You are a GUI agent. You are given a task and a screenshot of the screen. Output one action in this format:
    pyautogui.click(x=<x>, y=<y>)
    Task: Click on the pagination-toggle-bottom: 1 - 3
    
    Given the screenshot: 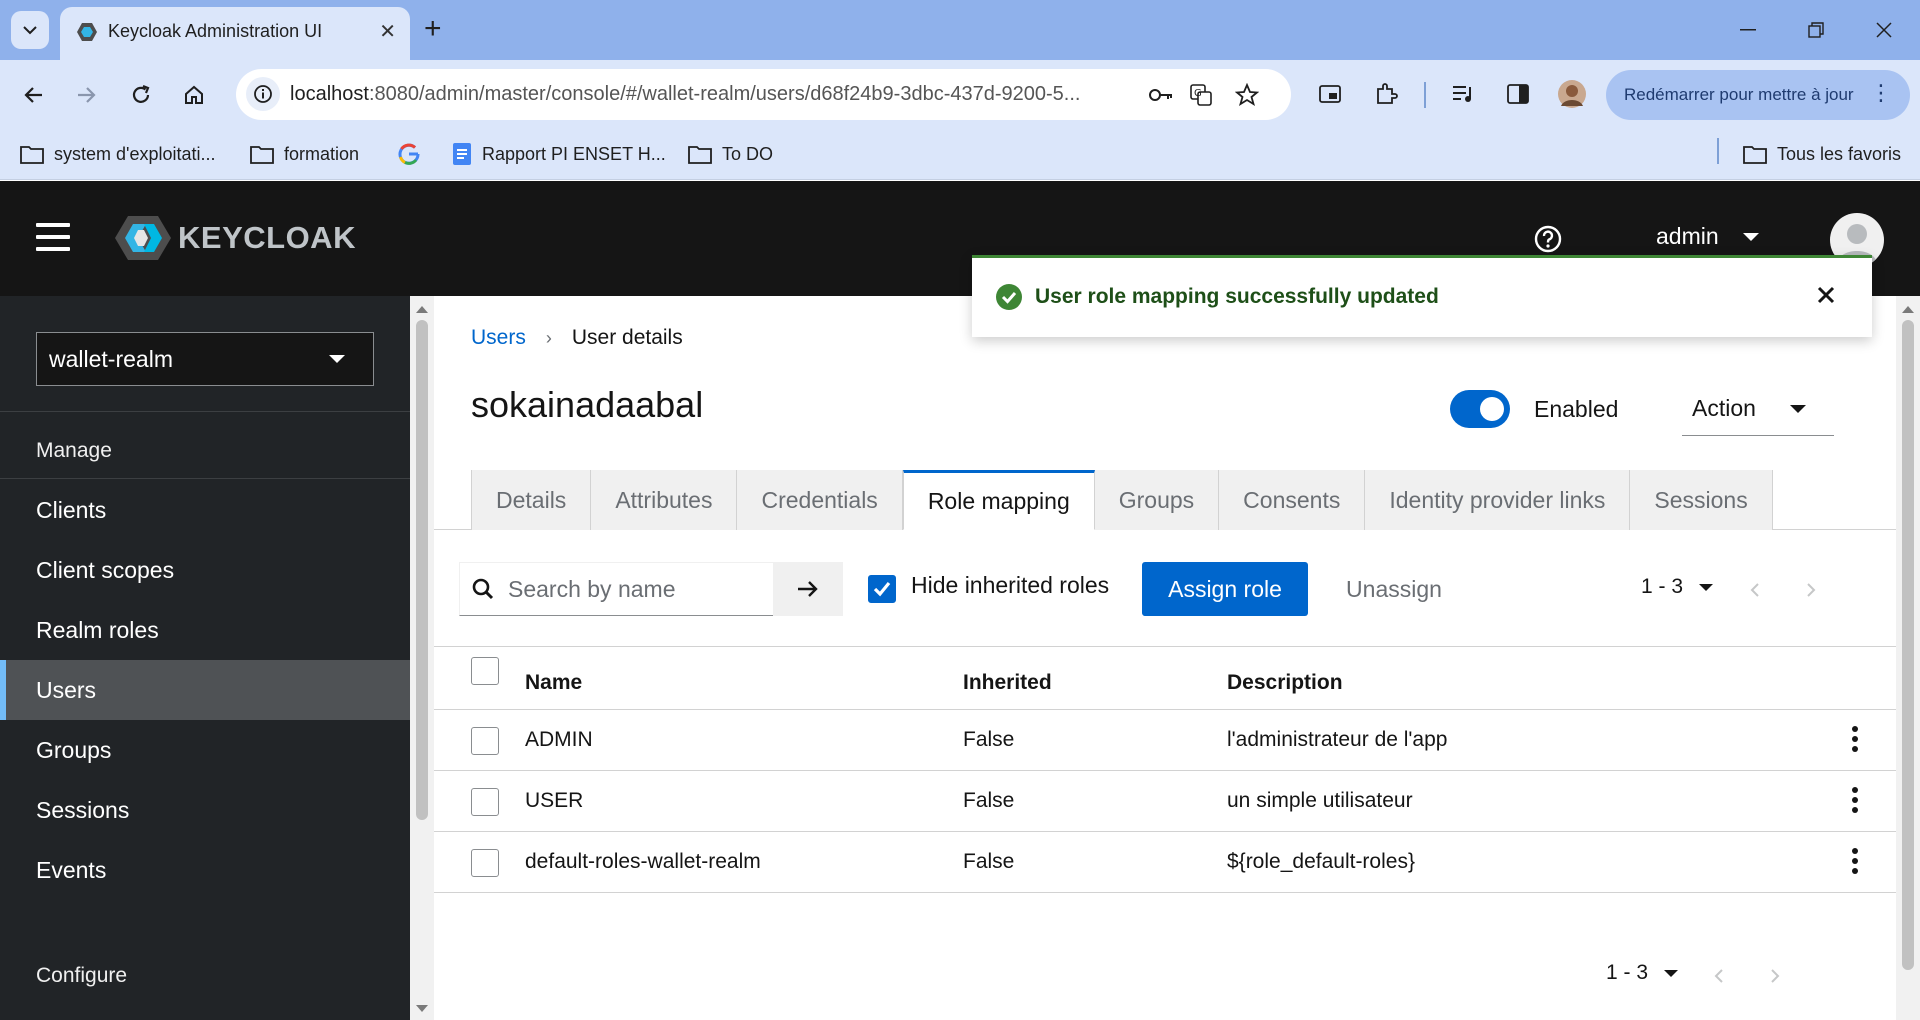 What is the action you would take?
    pyautogui.click(x=1642, y=973)
    